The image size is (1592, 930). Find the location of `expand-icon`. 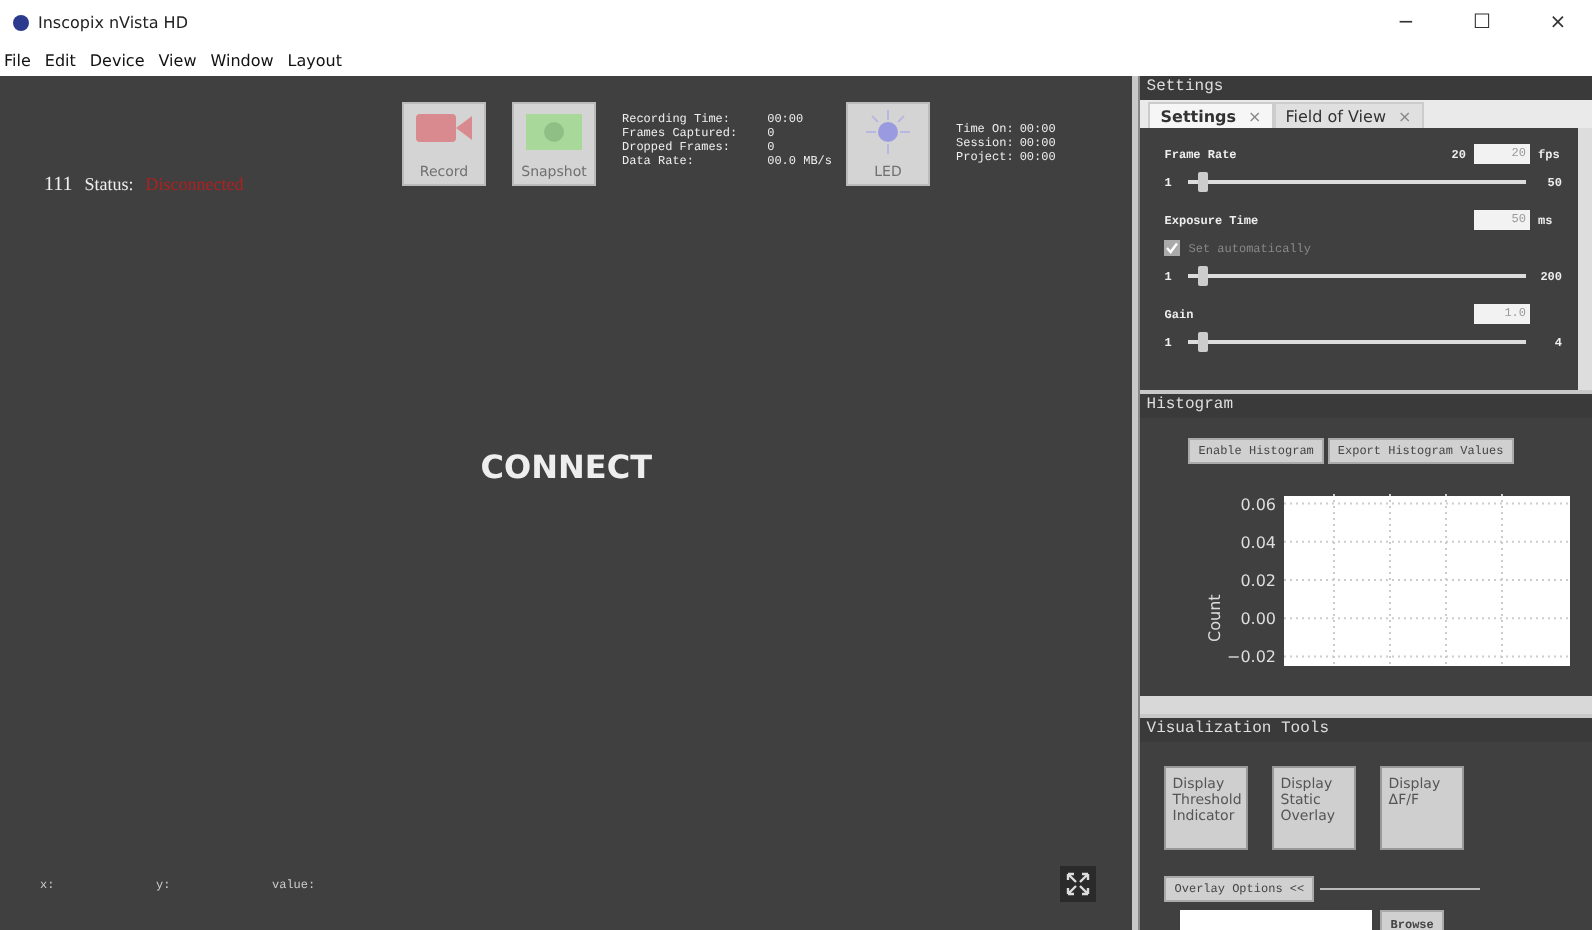

expand-icon is located at coordinates (1078, 884).